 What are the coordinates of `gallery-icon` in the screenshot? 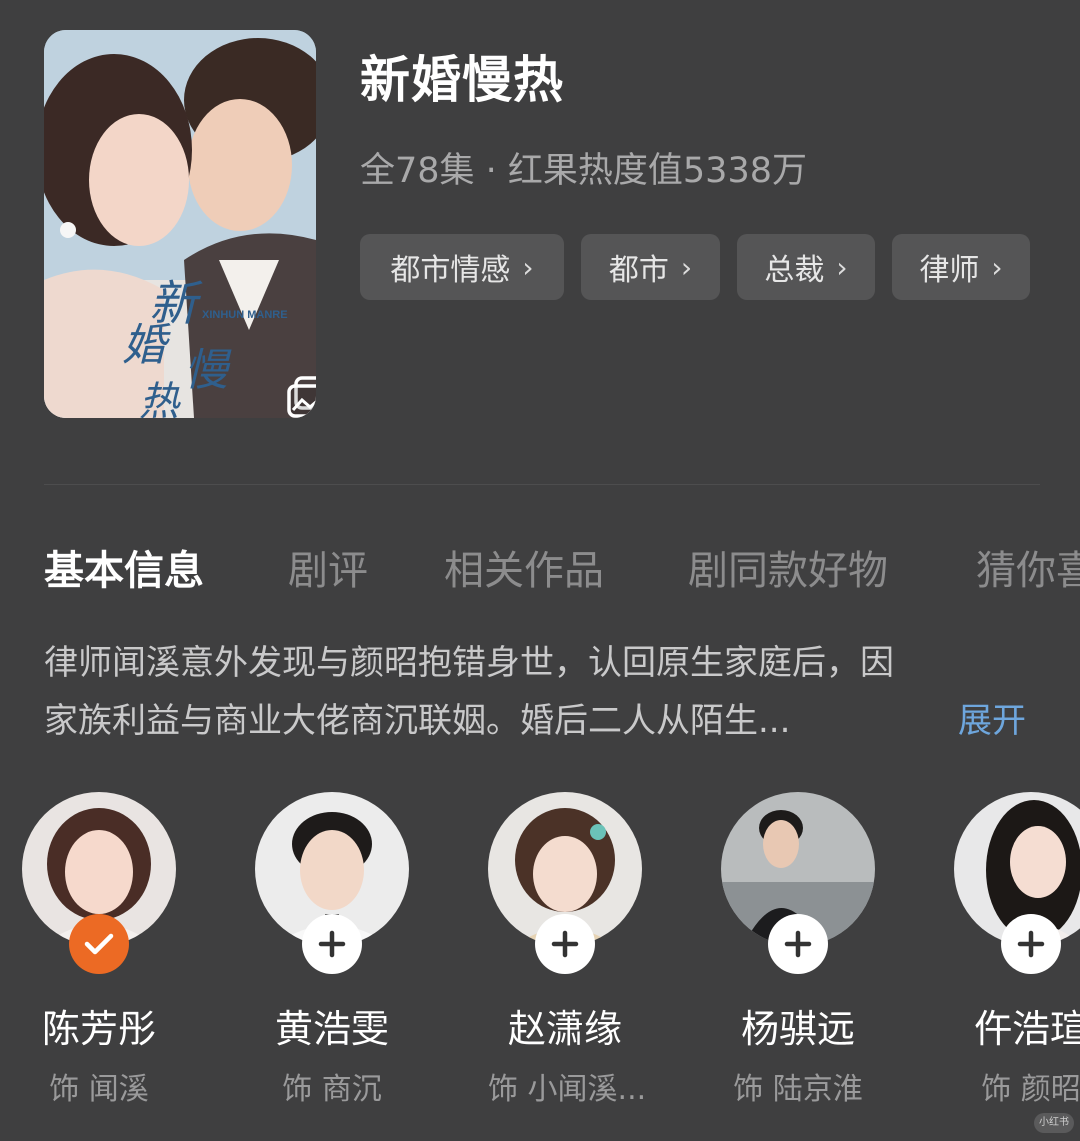 It's located at (301, 397).